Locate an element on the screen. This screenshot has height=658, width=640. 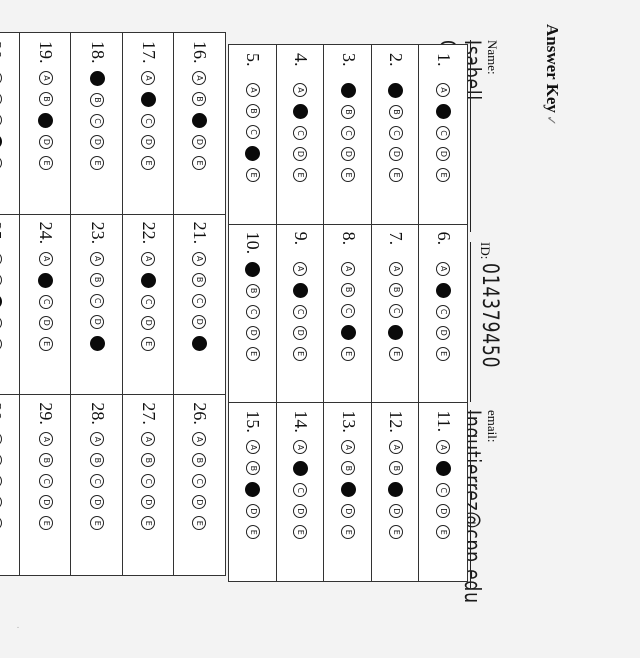
filled-bubble: E is located at coordinates (199, 343).